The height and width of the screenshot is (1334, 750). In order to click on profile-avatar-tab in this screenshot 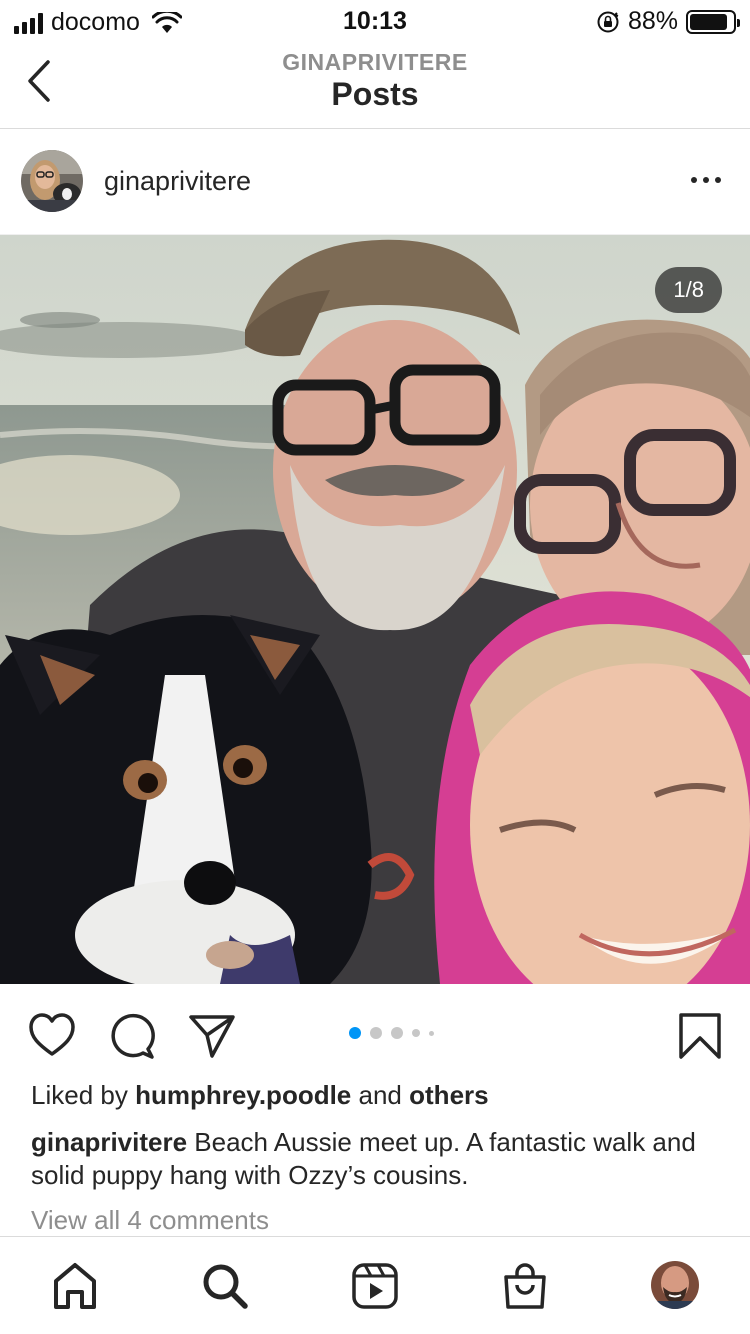, I will do `click(675, 1285)`.